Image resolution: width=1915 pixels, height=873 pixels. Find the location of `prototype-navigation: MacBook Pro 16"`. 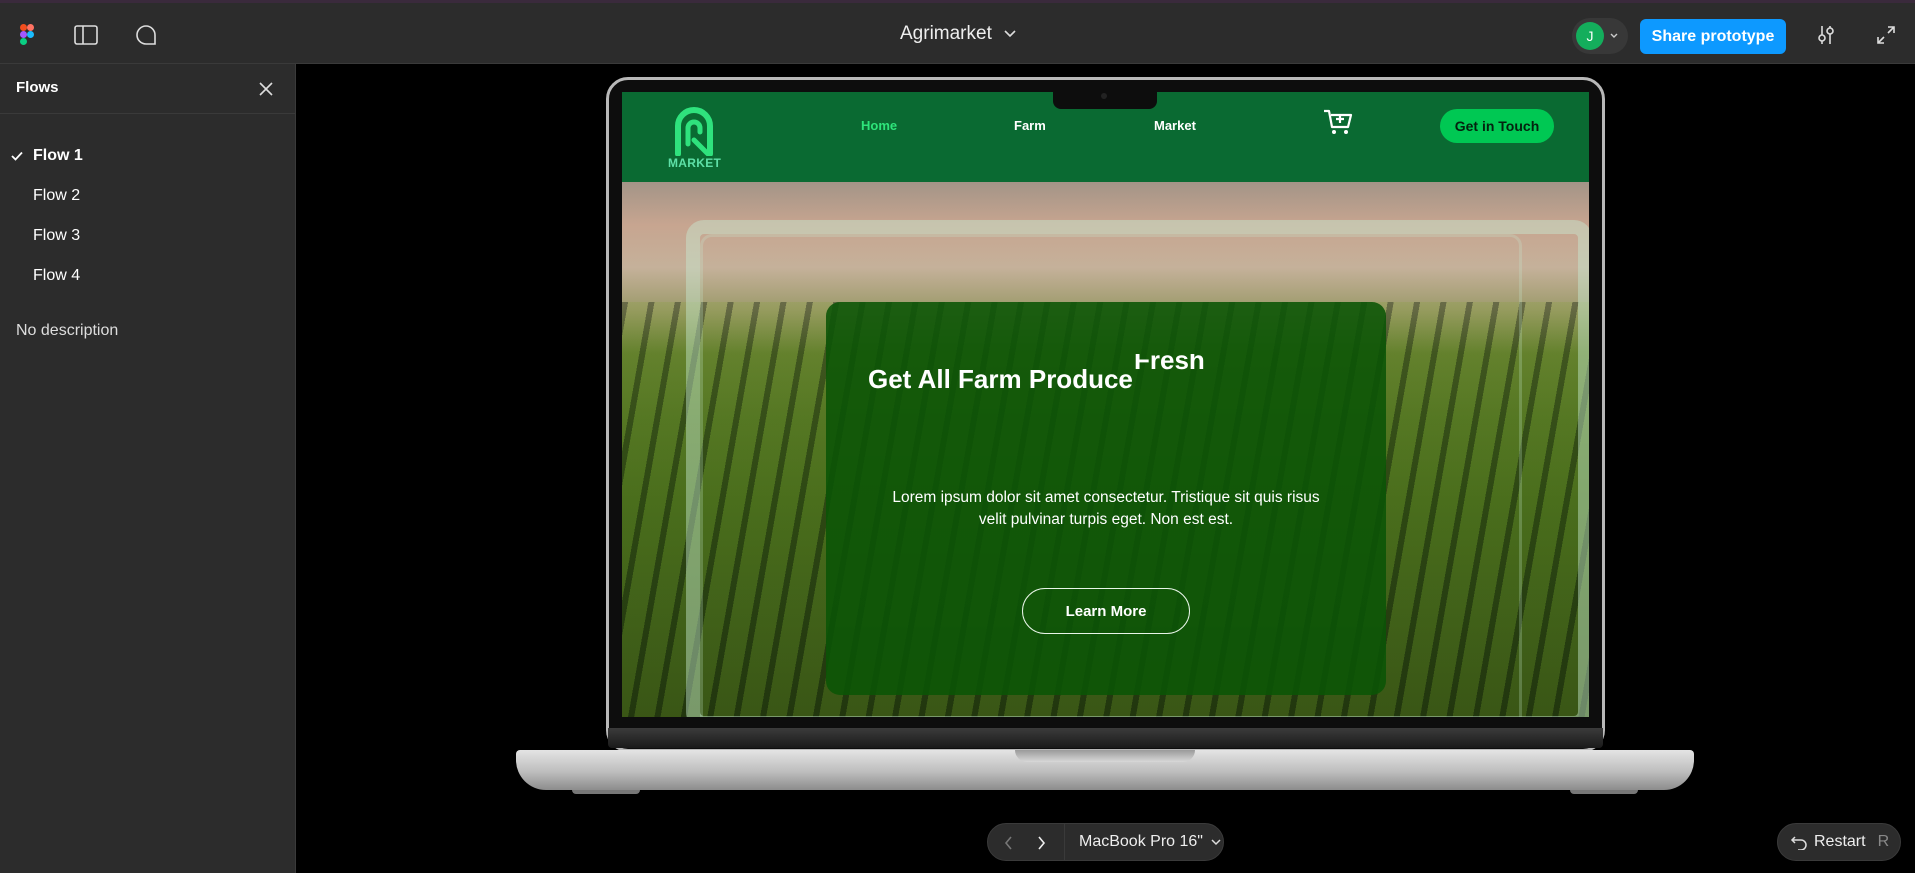

prototype-navigation: MacBook Pro 16" is located at coordinates (1105, 842).